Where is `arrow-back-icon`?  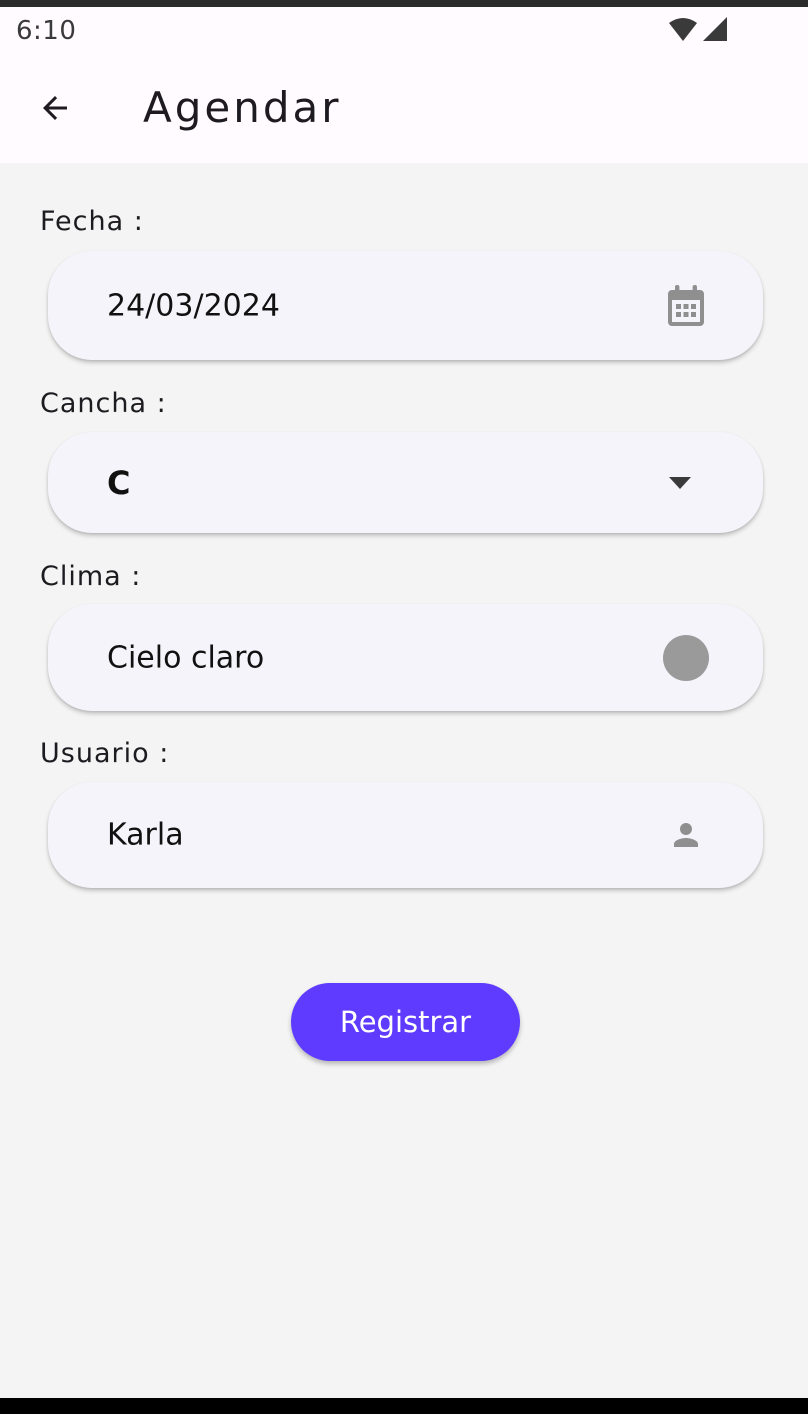 arrow-back-icon is located at coordinates (55, 108).